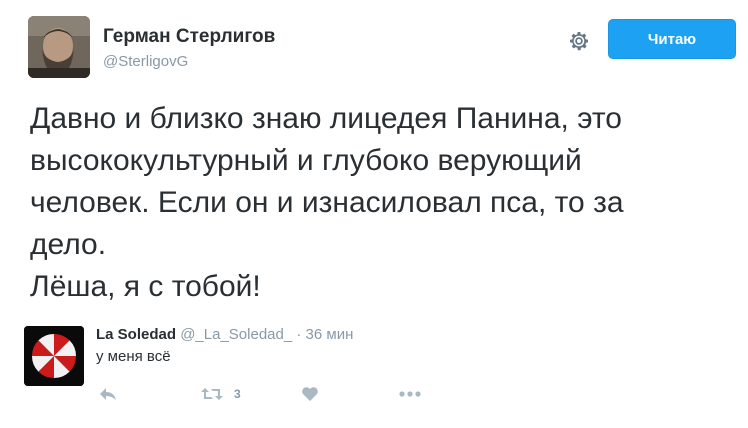 This screenshot has width=748, height=428. What do you see at coordinates (310, 394) in the screenshot?
I see `heart-icon` at bounding box center [310, 394].